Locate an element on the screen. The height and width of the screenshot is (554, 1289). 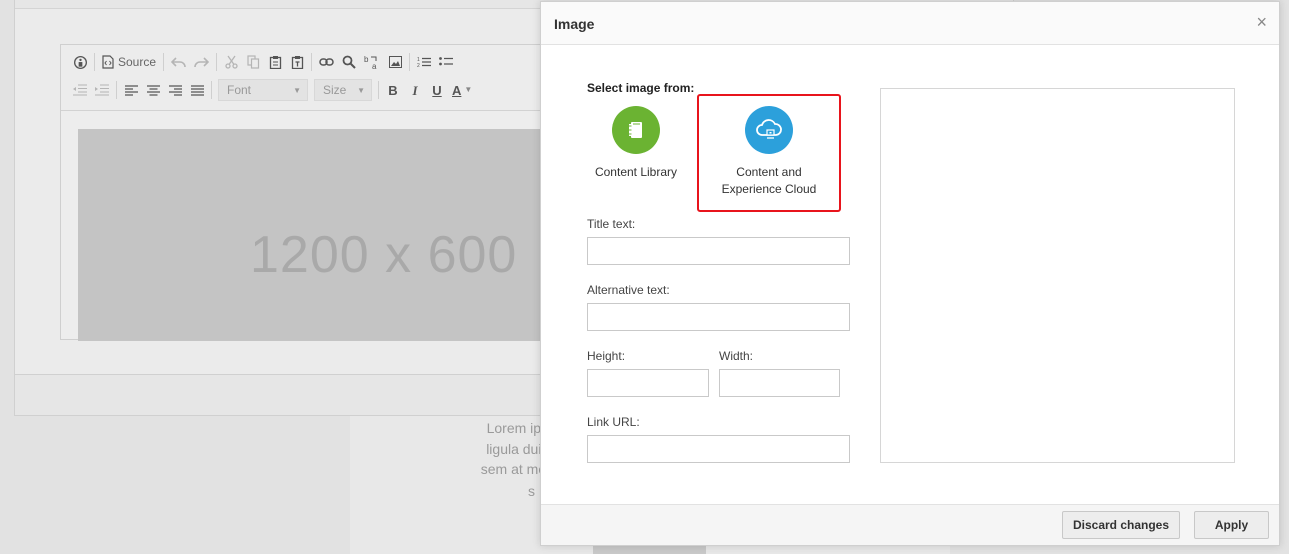
content-experience-cloud-option: Content and Experience Cloud is located at coordinates (769, 153).